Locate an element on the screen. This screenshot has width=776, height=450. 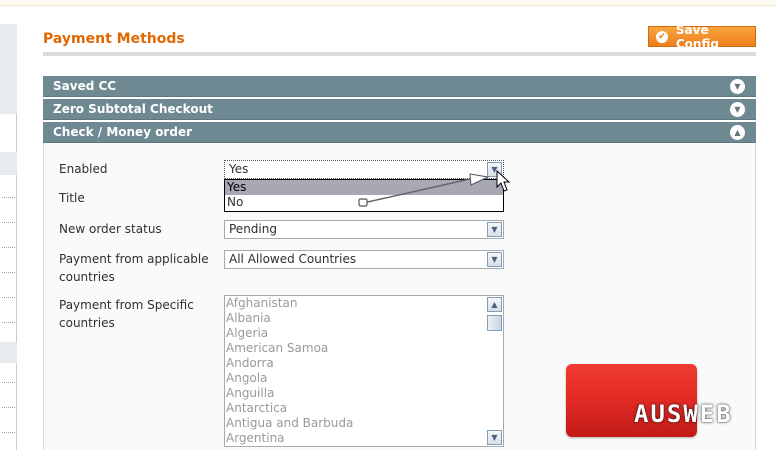
list-item: Antarctica is located at coordinates (364, 408).